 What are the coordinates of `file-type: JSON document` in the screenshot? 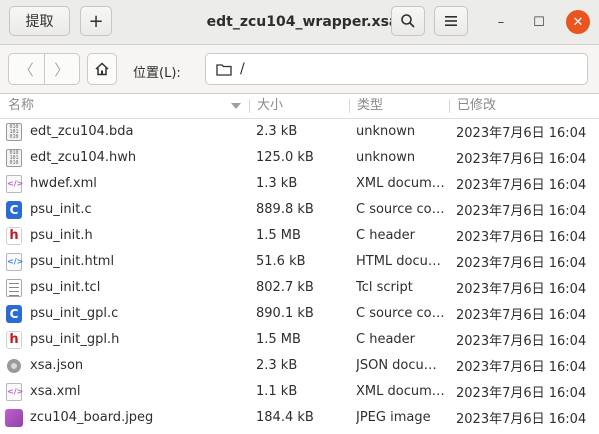 It's located at (401, 365).